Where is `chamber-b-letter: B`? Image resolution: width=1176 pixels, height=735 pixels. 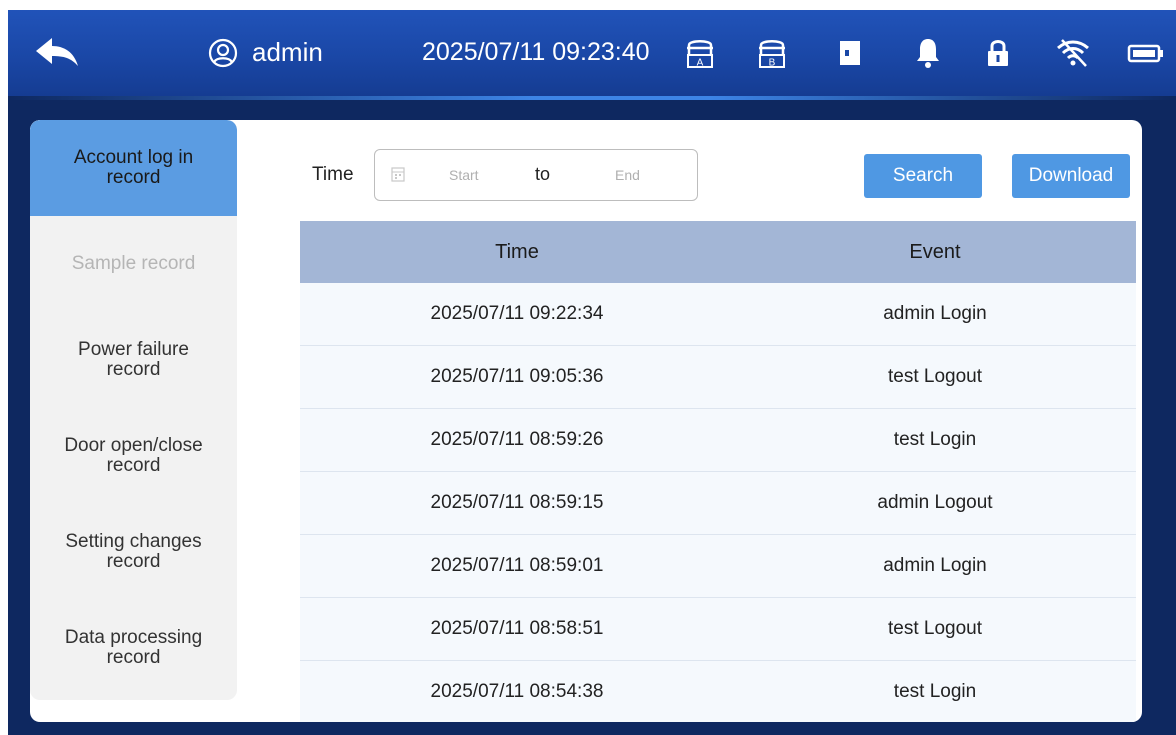 chamber-b-letter: B is located at coordinates (772, 63).